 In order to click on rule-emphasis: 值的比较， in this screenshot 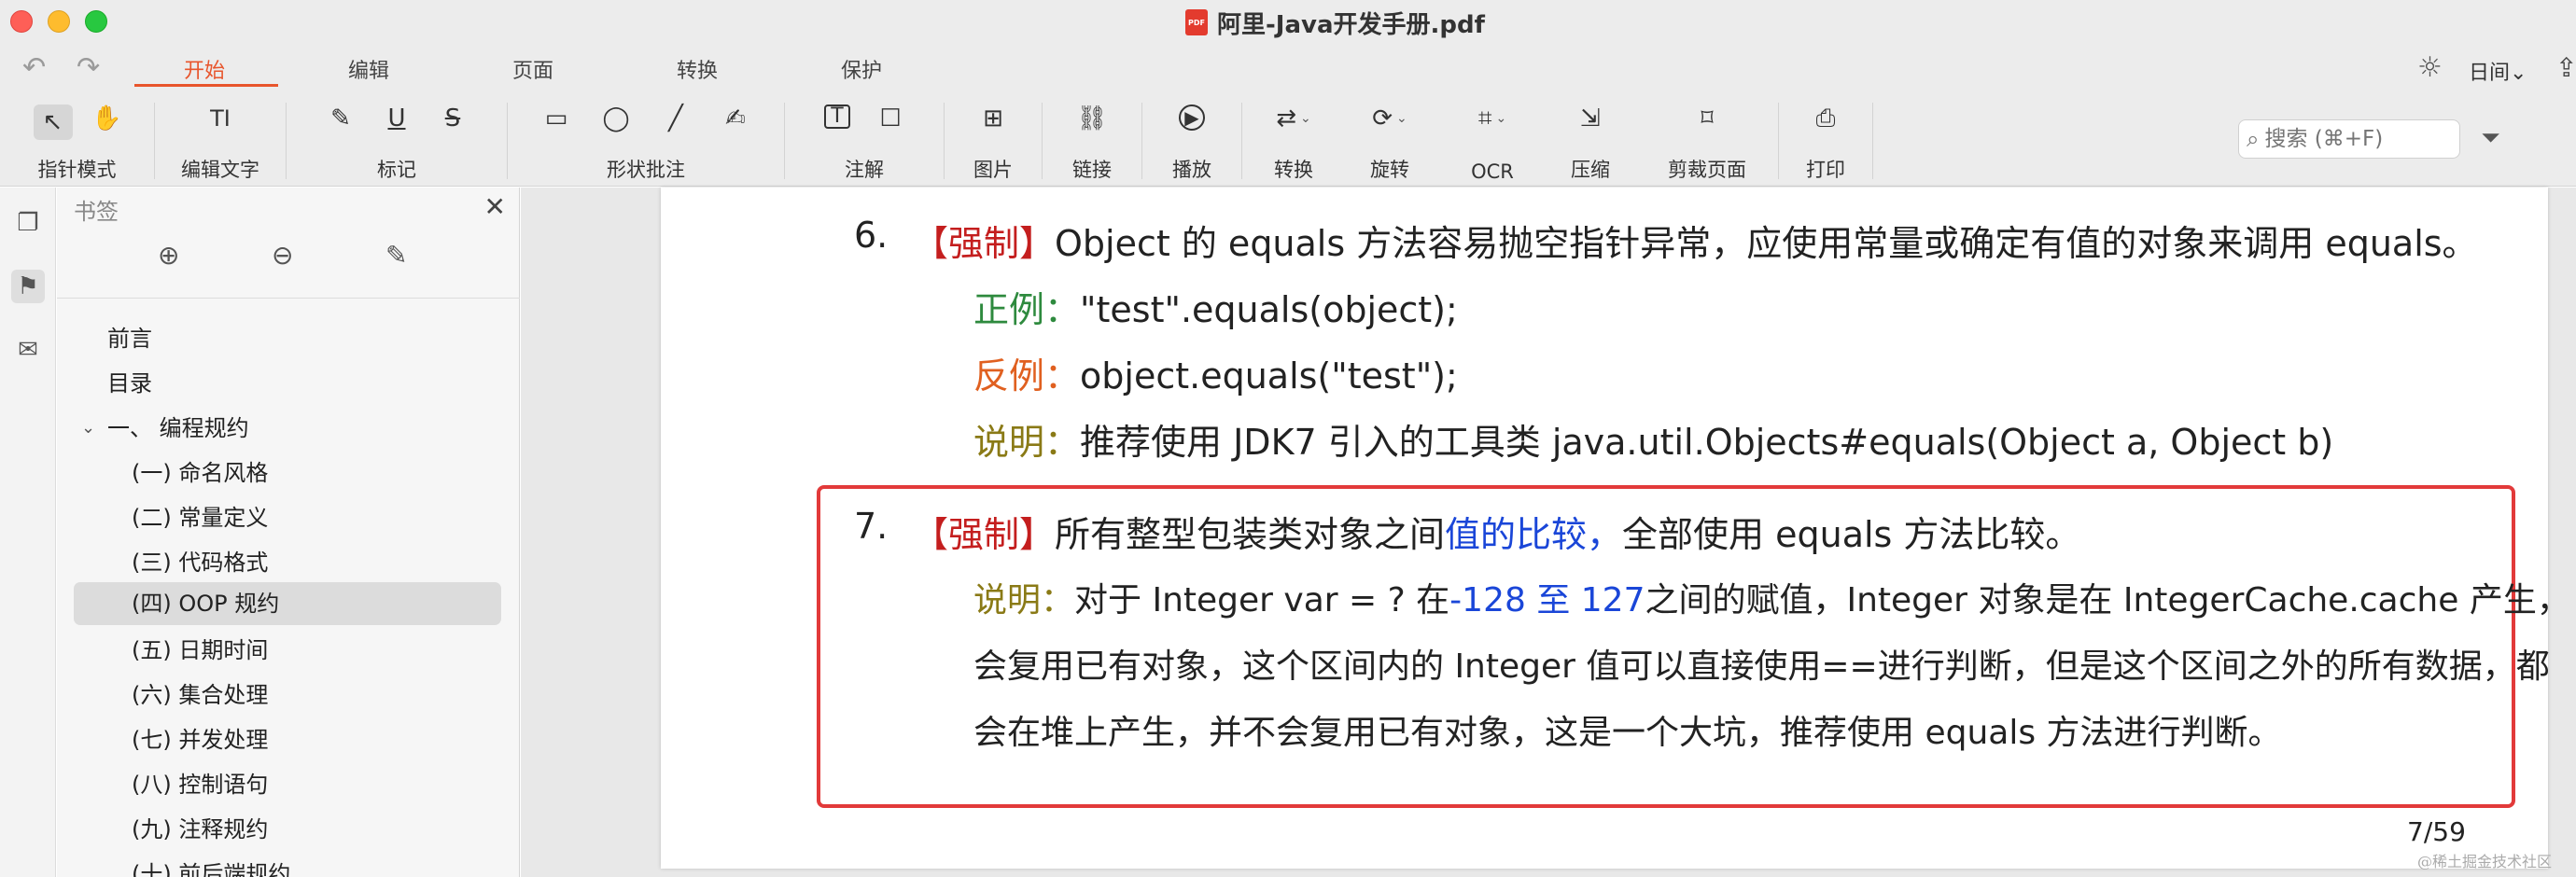, I will do `click(1534, 534)`.